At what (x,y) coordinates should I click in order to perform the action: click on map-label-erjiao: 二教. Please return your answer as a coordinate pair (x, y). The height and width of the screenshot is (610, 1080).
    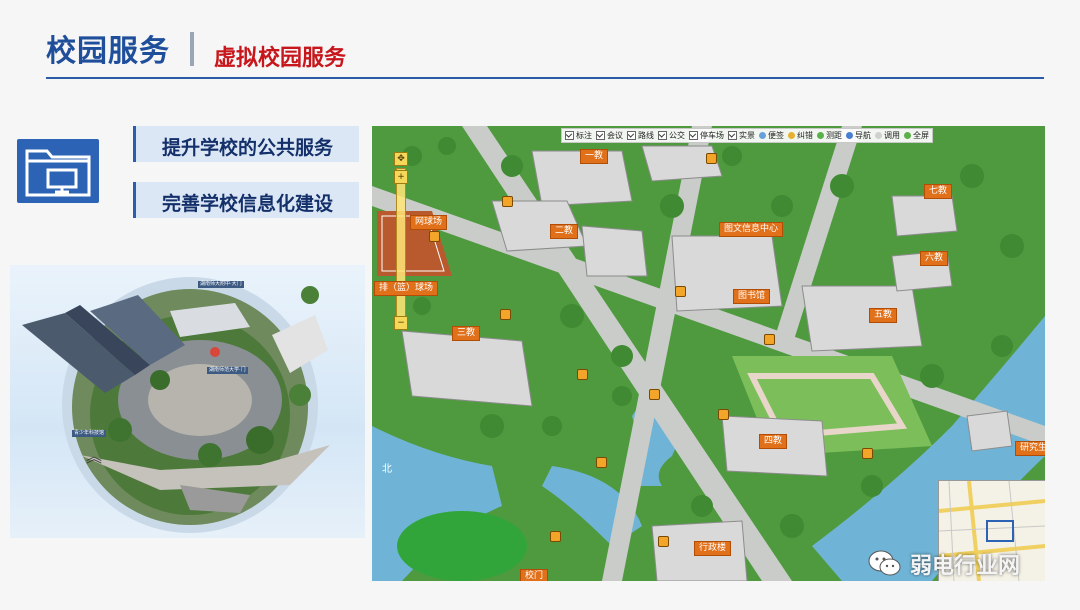
    Looking at the image, I should click on (564, 231).